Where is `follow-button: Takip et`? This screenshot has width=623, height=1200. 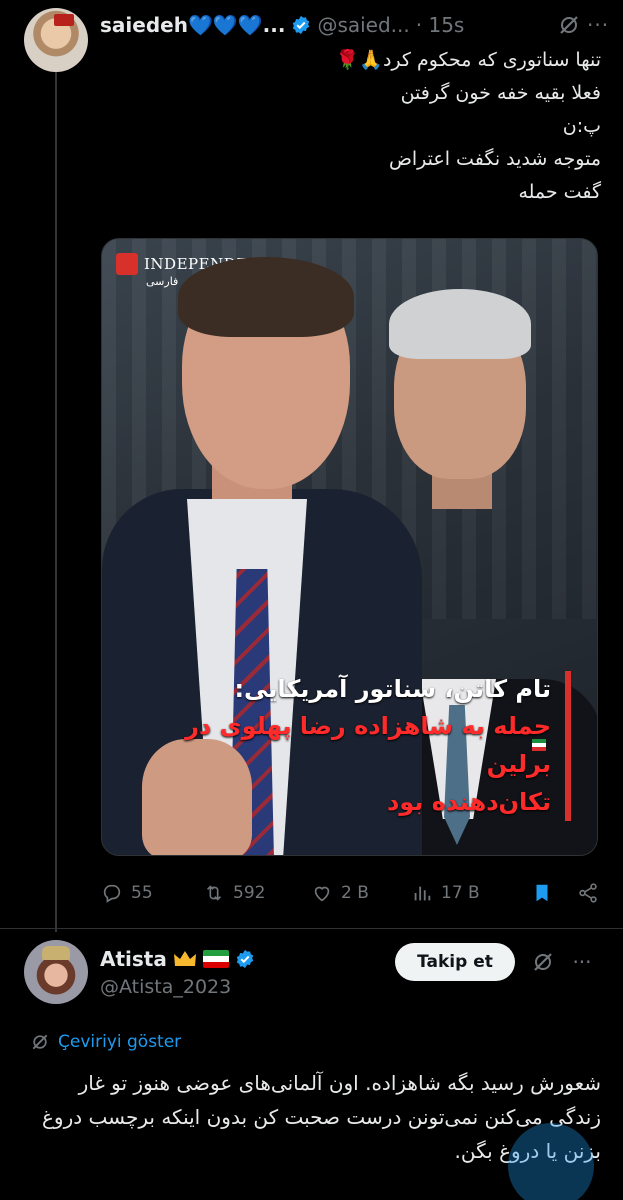
follow-button: Takip et is located at coordinates (455, 962).